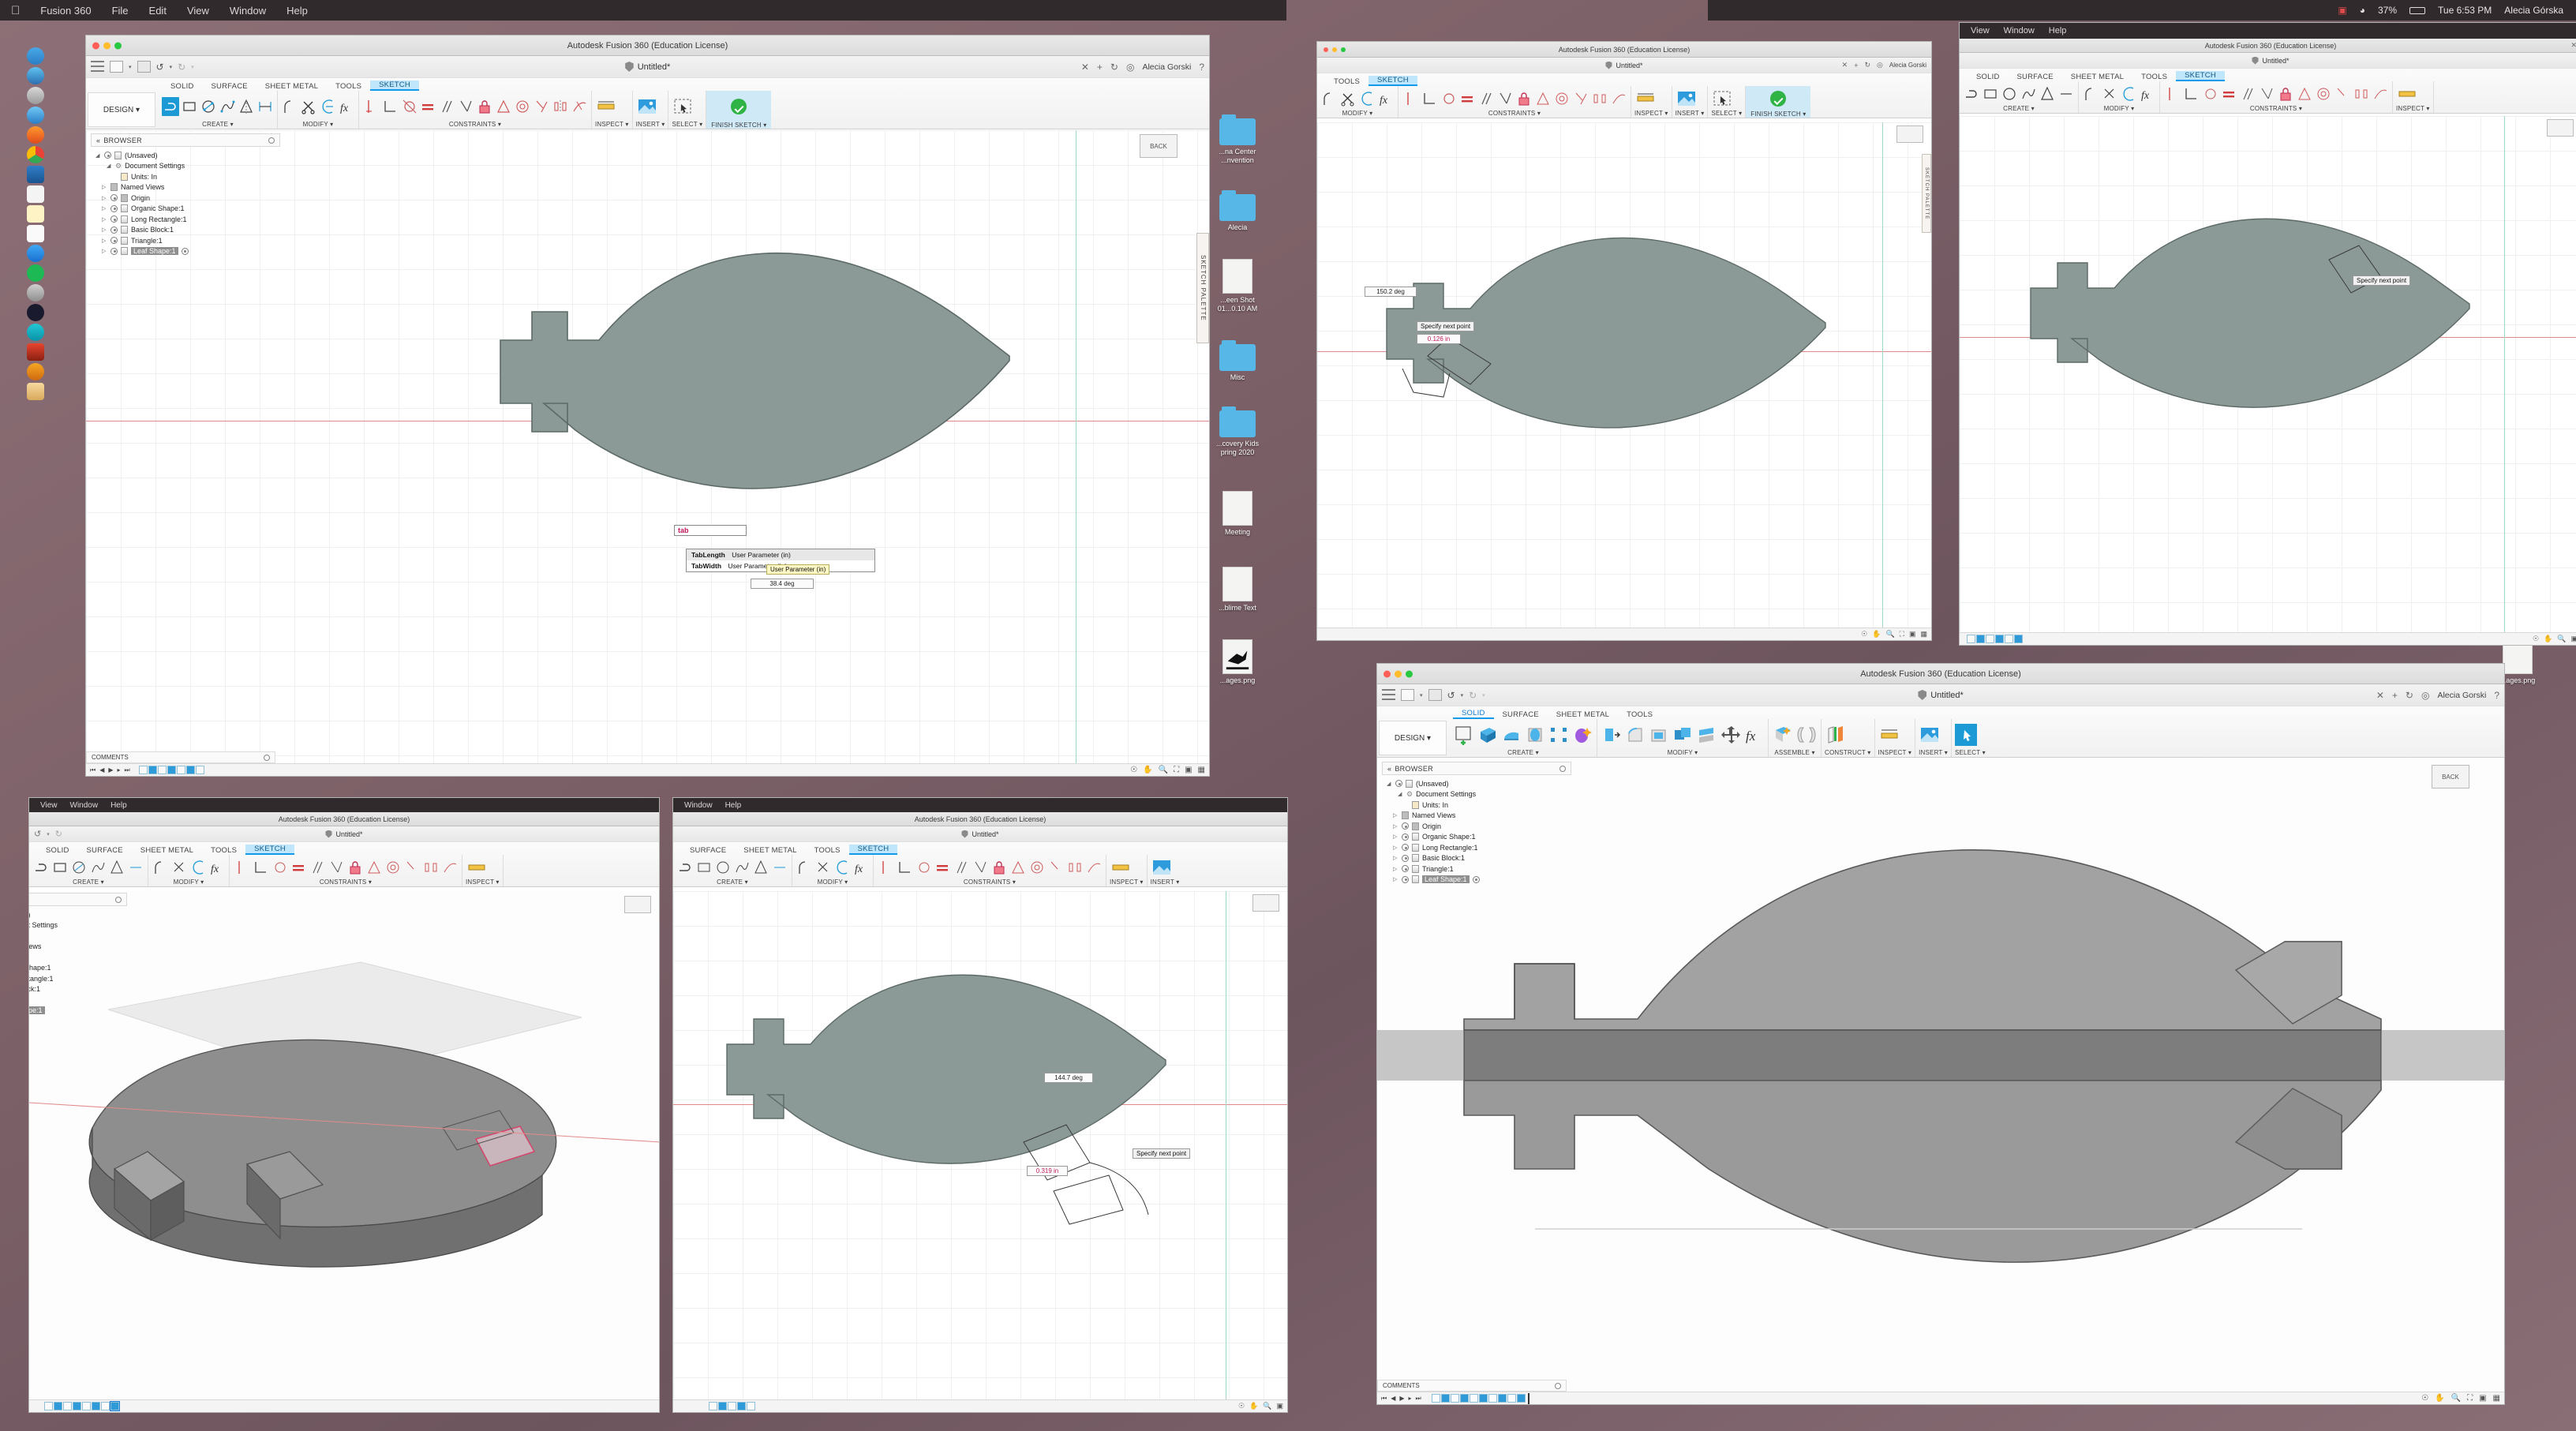  What do you see at coordinates (101, 770) in the screenshot?
I see `timeline-prev-icon: ◀` at bounding box center [101, 770].